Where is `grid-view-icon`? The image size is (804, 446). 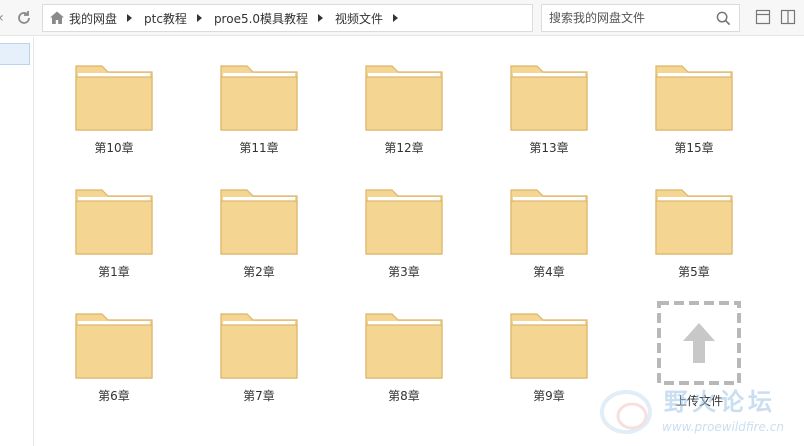 grid-view-icon is located at coordinates (788, 17).